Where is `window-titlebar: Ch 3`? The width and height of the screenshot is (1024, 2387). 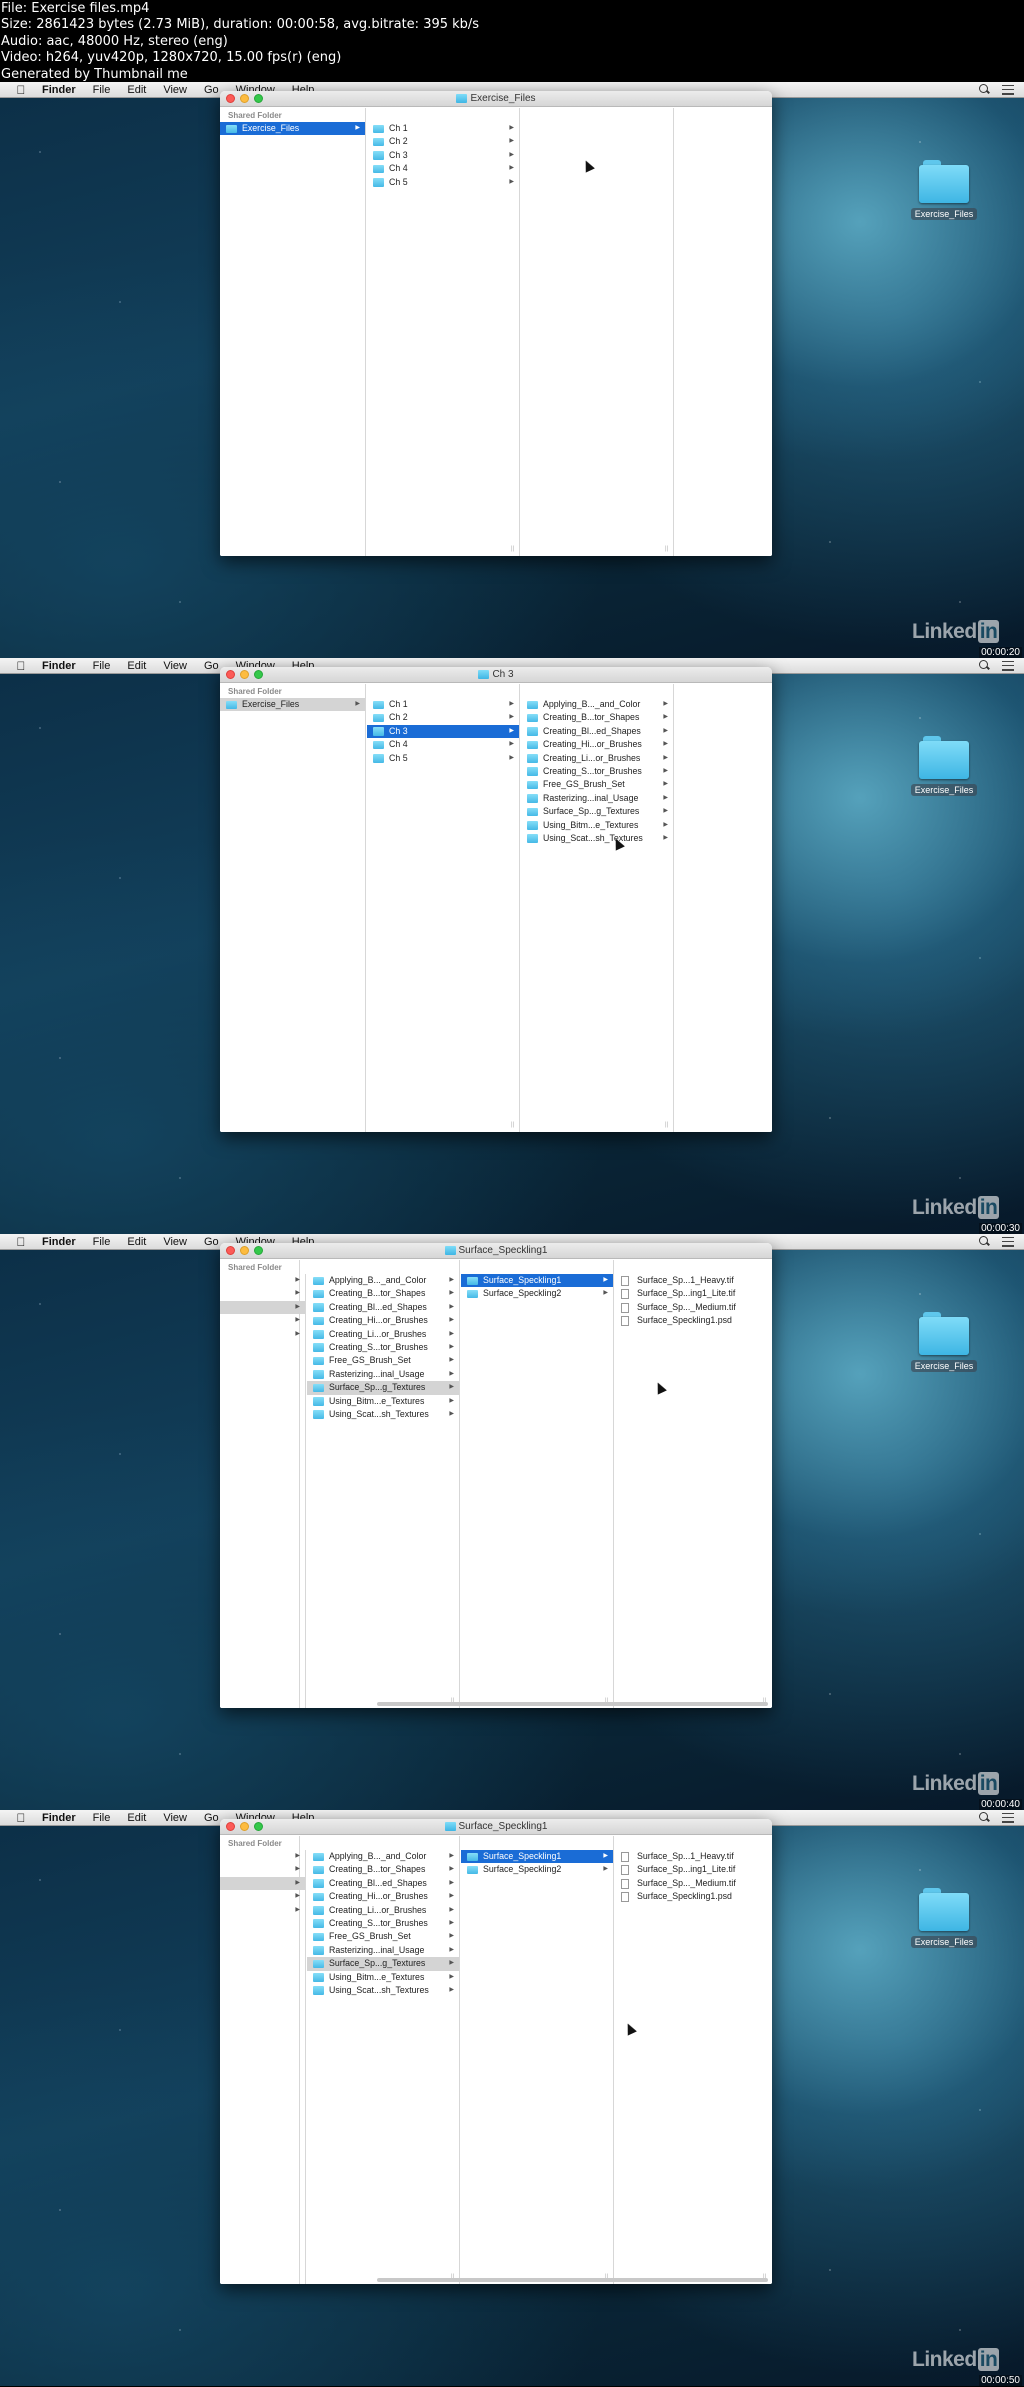 window-titlebar: Ch 3 is located at coordinates (496, 675).